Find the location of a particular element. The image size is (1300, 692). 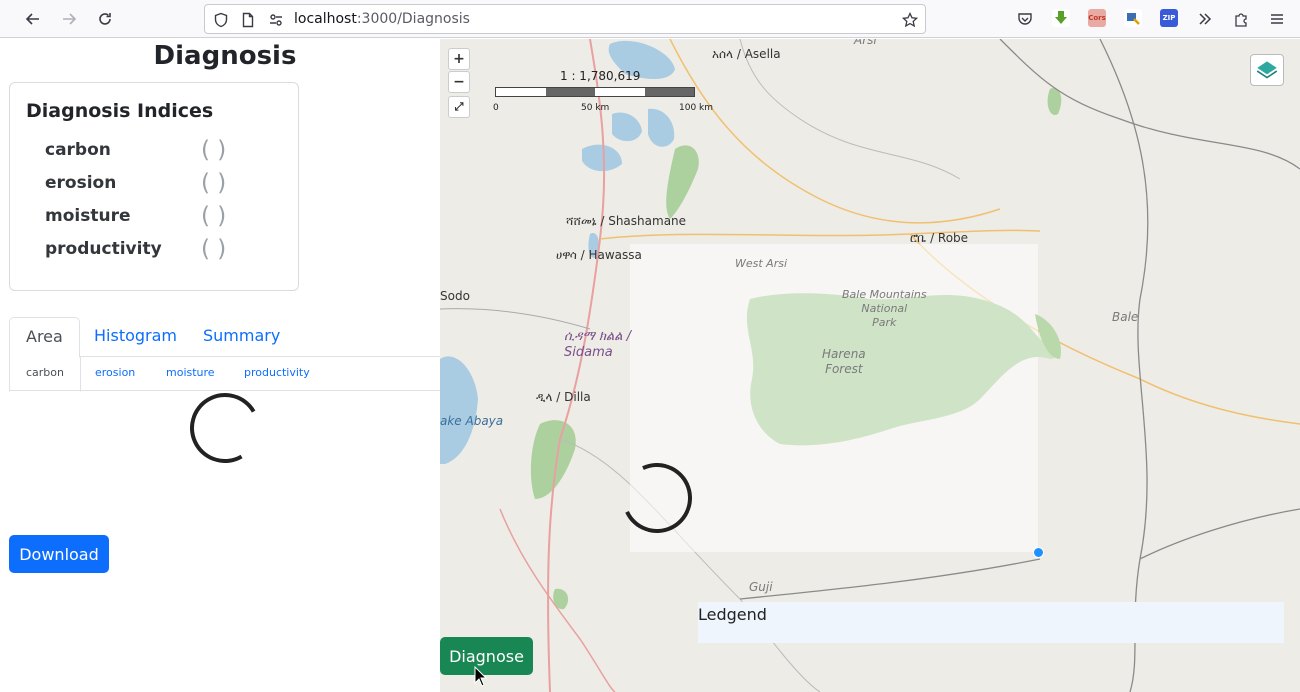

reload-icon is located at coordinates (105, 19).